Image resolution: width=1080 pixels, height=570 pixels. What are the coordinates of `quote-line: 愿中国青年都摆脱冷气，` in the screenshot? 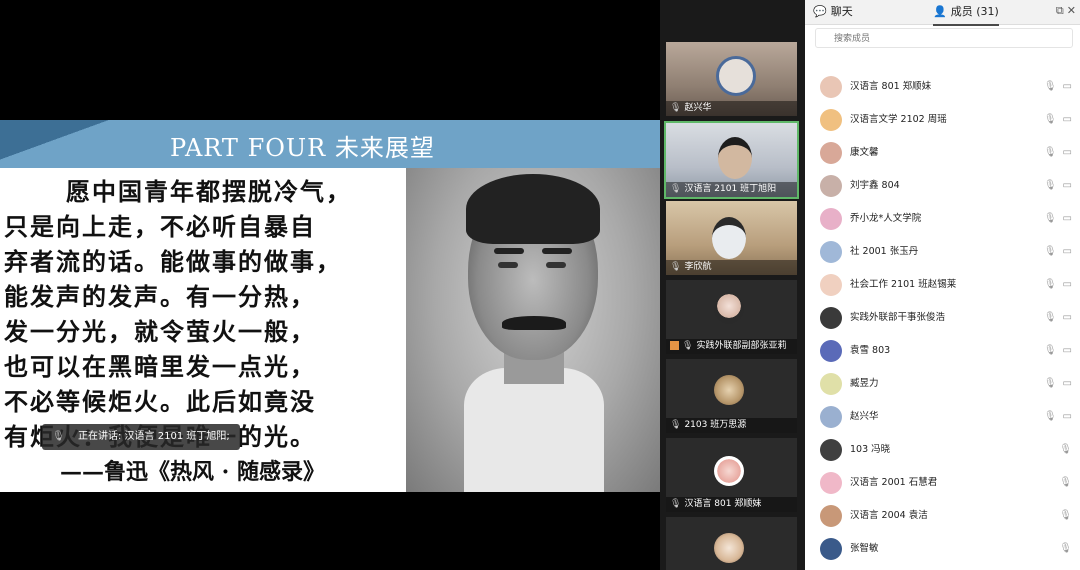 It's located at (209, 191).